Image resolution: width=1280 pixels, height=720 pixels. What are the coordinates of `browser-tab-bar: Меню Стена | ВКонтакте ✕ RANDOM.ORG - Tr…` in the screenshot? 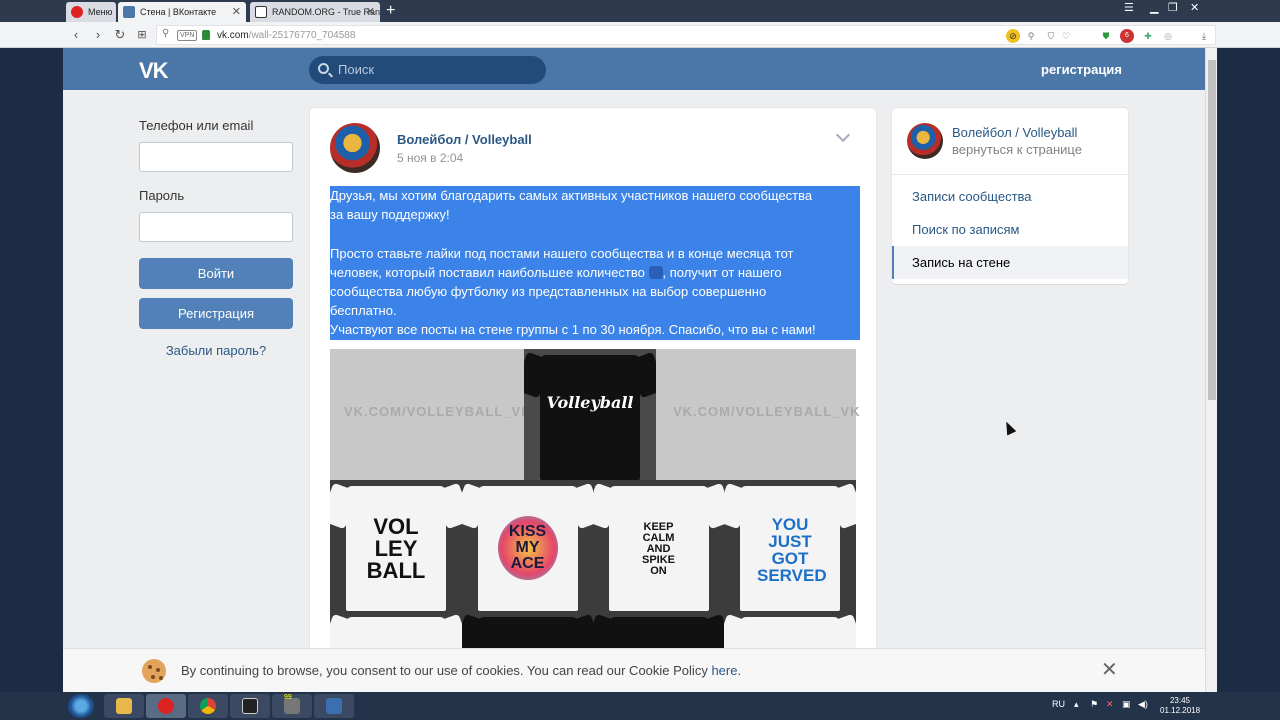 It's located at (640, 11).